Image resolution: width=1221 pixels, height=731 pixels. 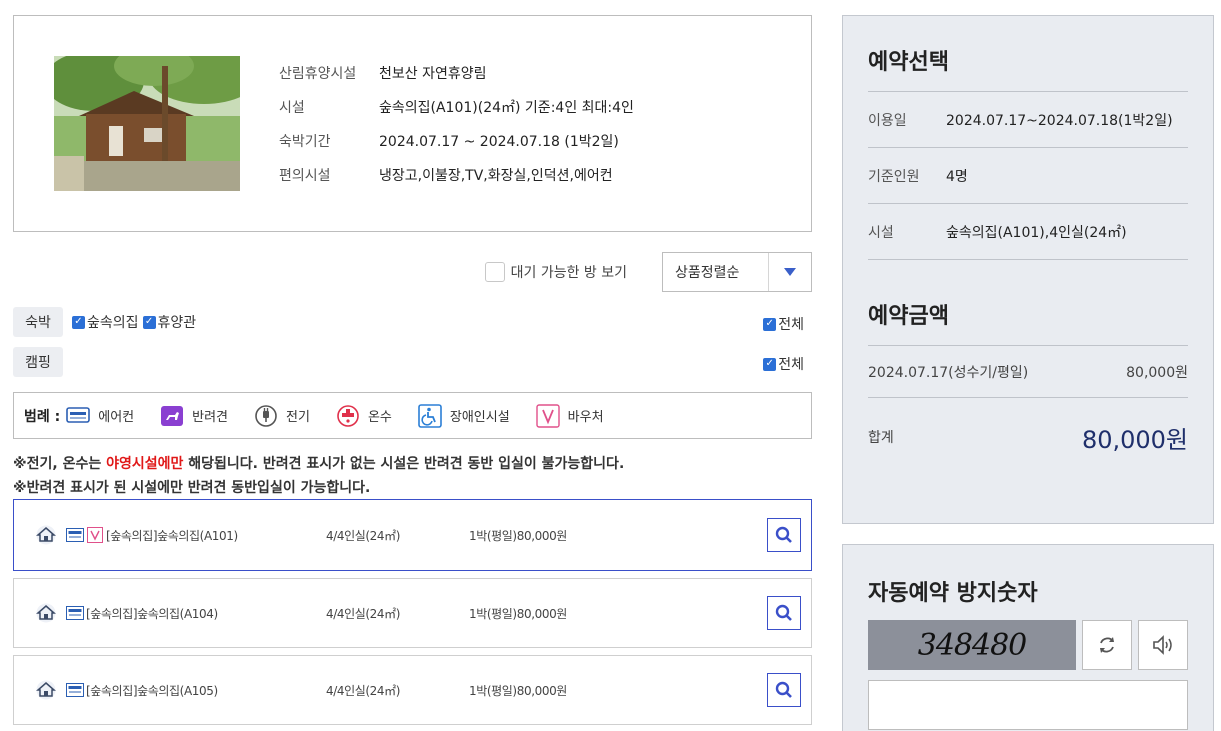 I want to click on facility-key: 편의시설, so click(x=305, y=176).